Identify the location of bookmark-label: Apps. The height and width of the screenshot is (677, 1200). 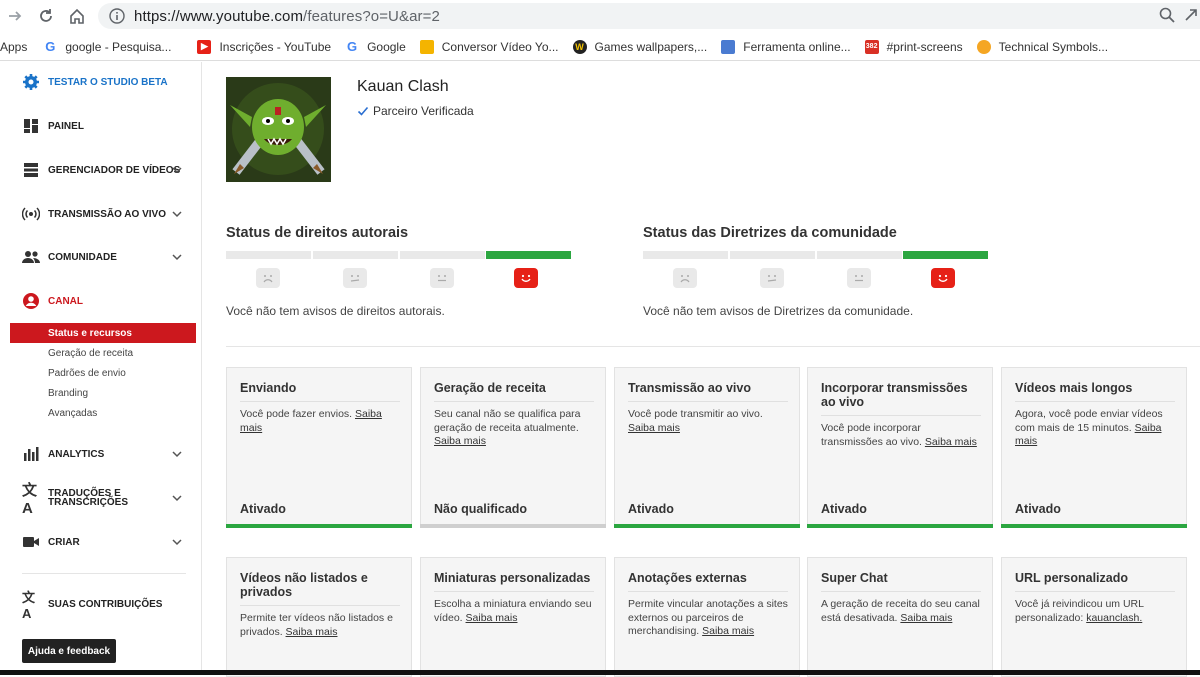
(14, 46).